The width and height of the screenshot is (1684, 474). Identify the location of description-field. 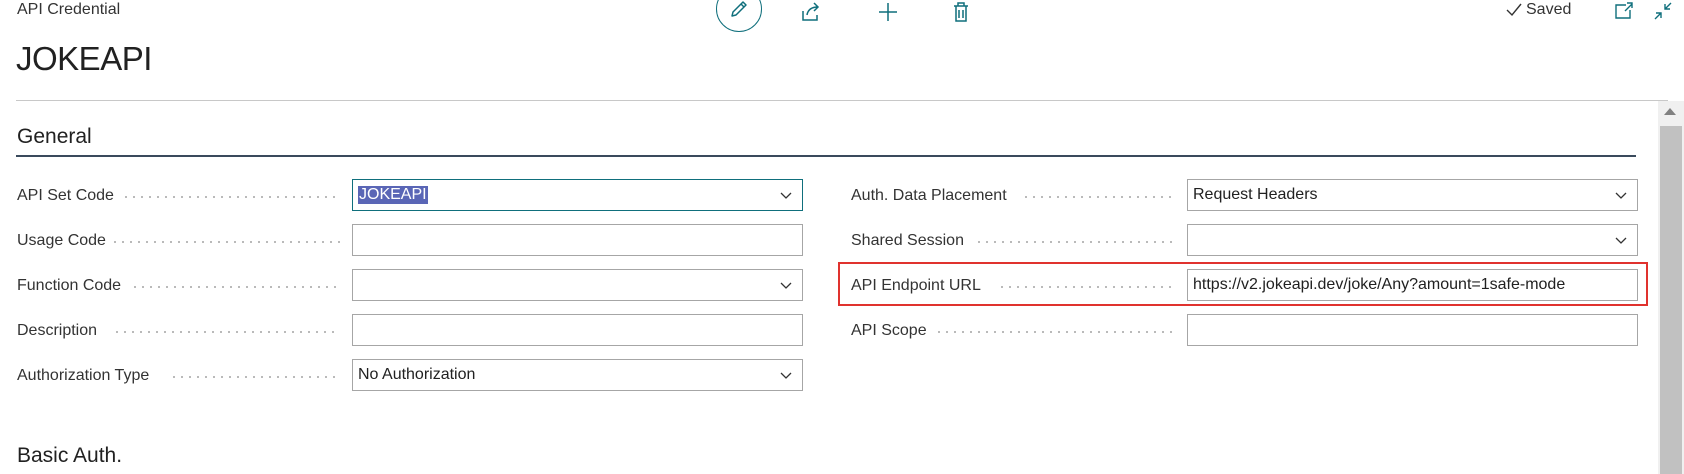
(577, 330).